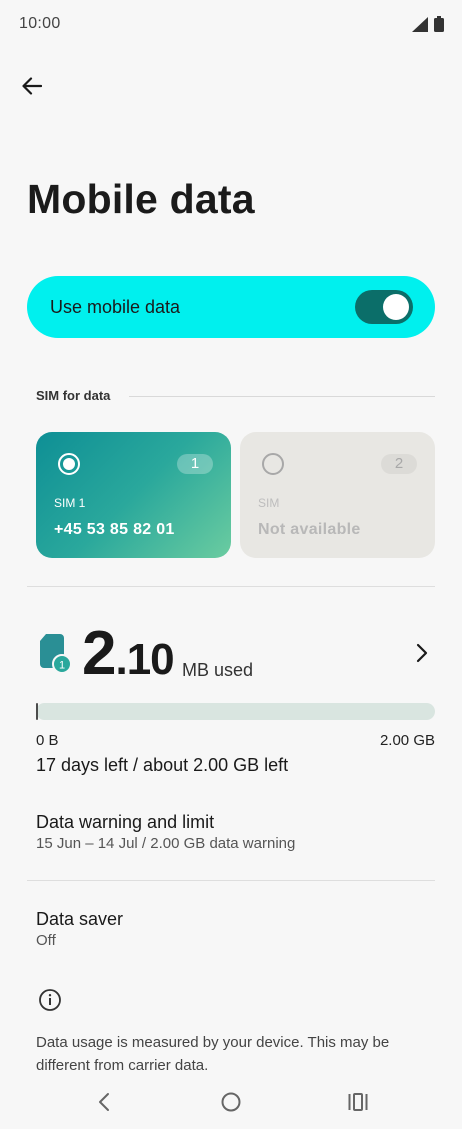  Describe the element at coordinates (337, 495) in the screenshot. I see `sim-card-2: 2 SIM Not available` at that location.